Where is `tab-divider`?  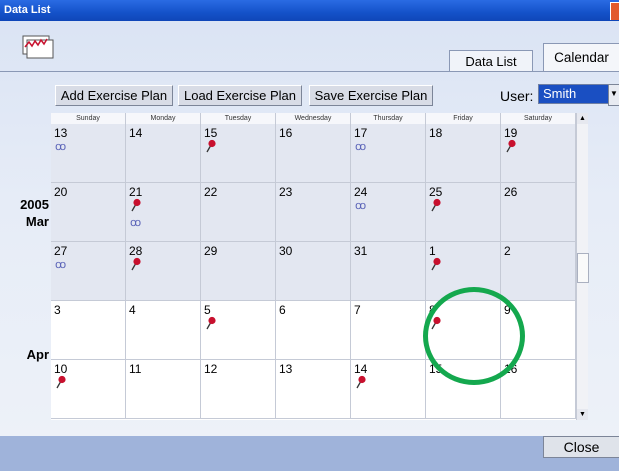 tab-divider is located at coordinates (309, 71).